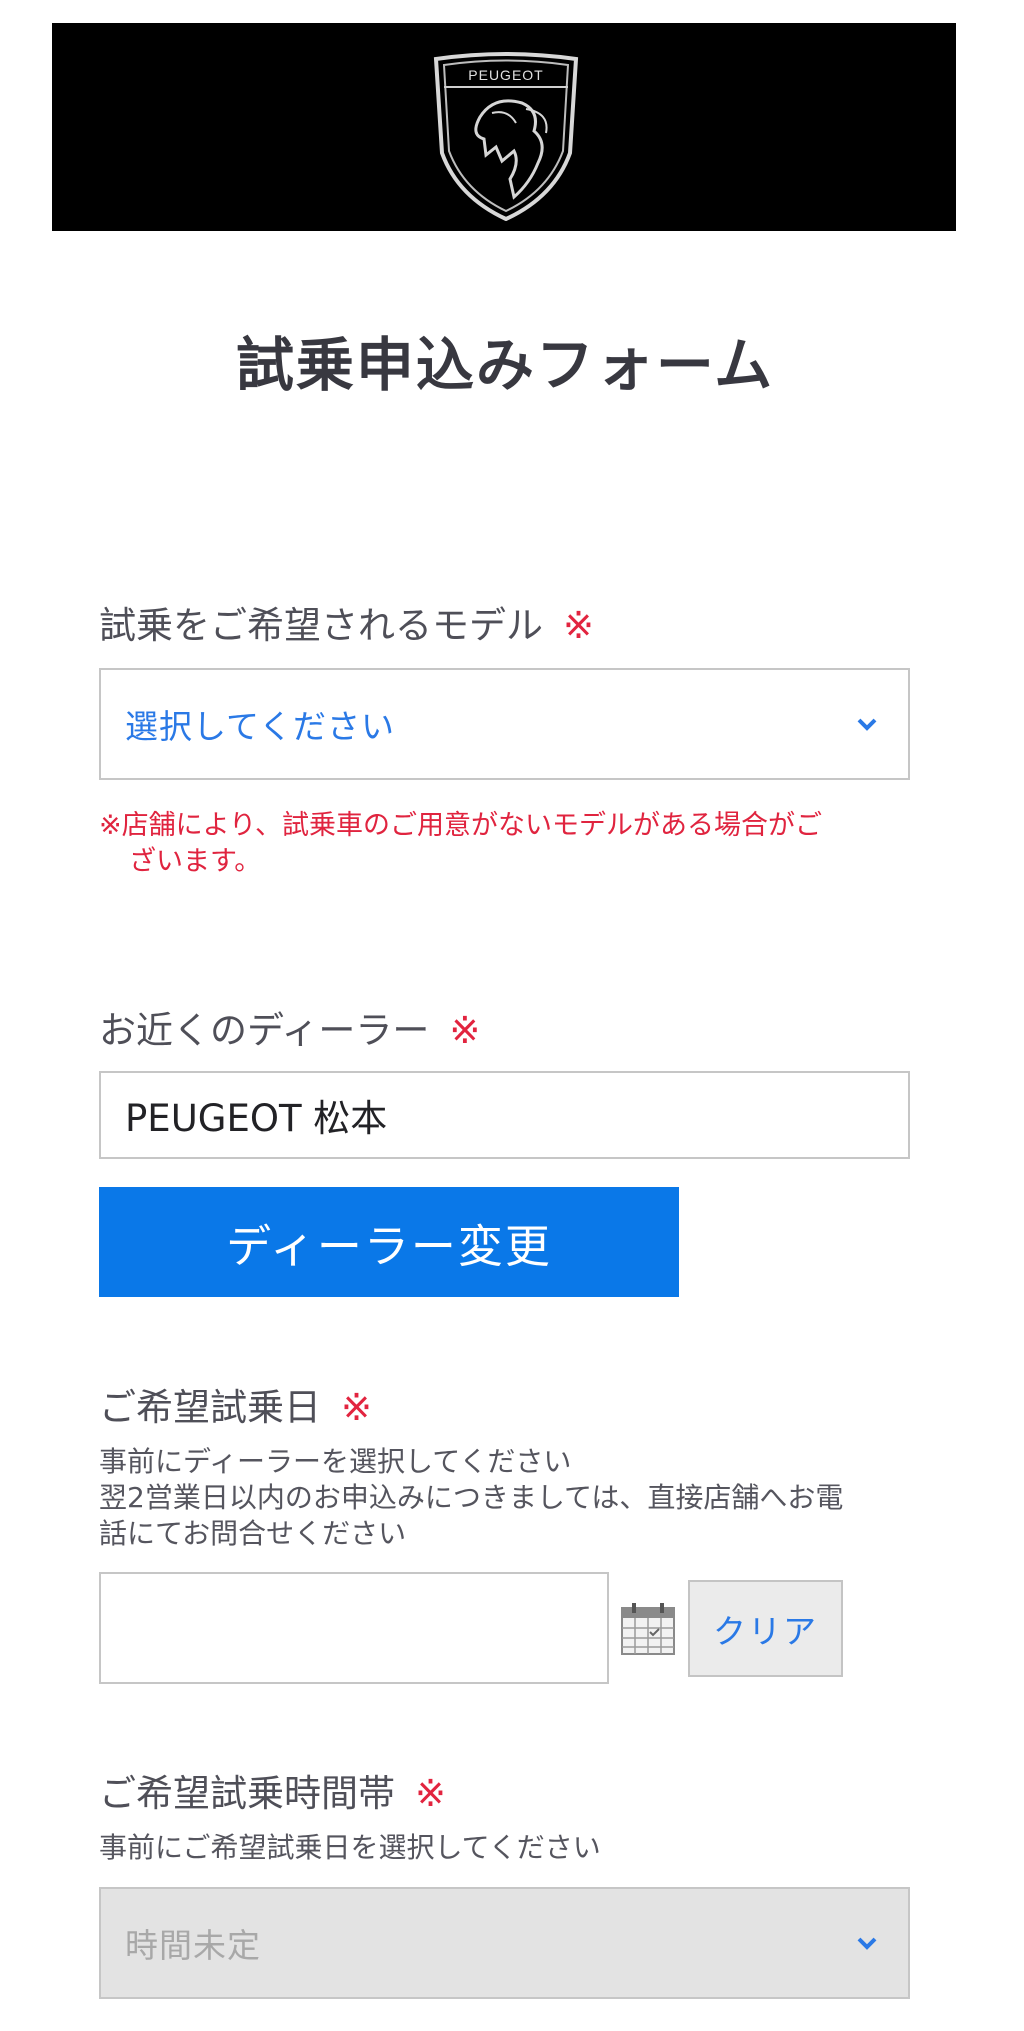 This screenshot has width=1024, height=2031. I want to click on site-header: PEUGEOT, so click(504, 127).